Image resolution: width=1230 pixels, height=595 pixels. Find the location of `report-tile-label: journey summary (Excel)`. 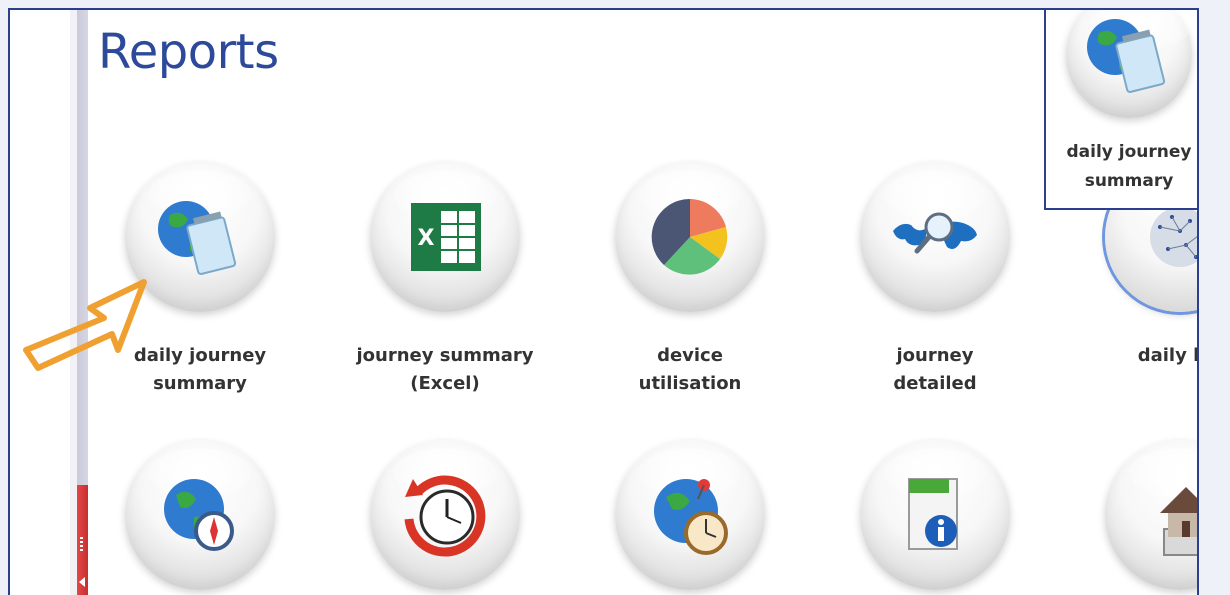

report-tile-label: journey summary (Excel) is located at coordinates (445, 369).